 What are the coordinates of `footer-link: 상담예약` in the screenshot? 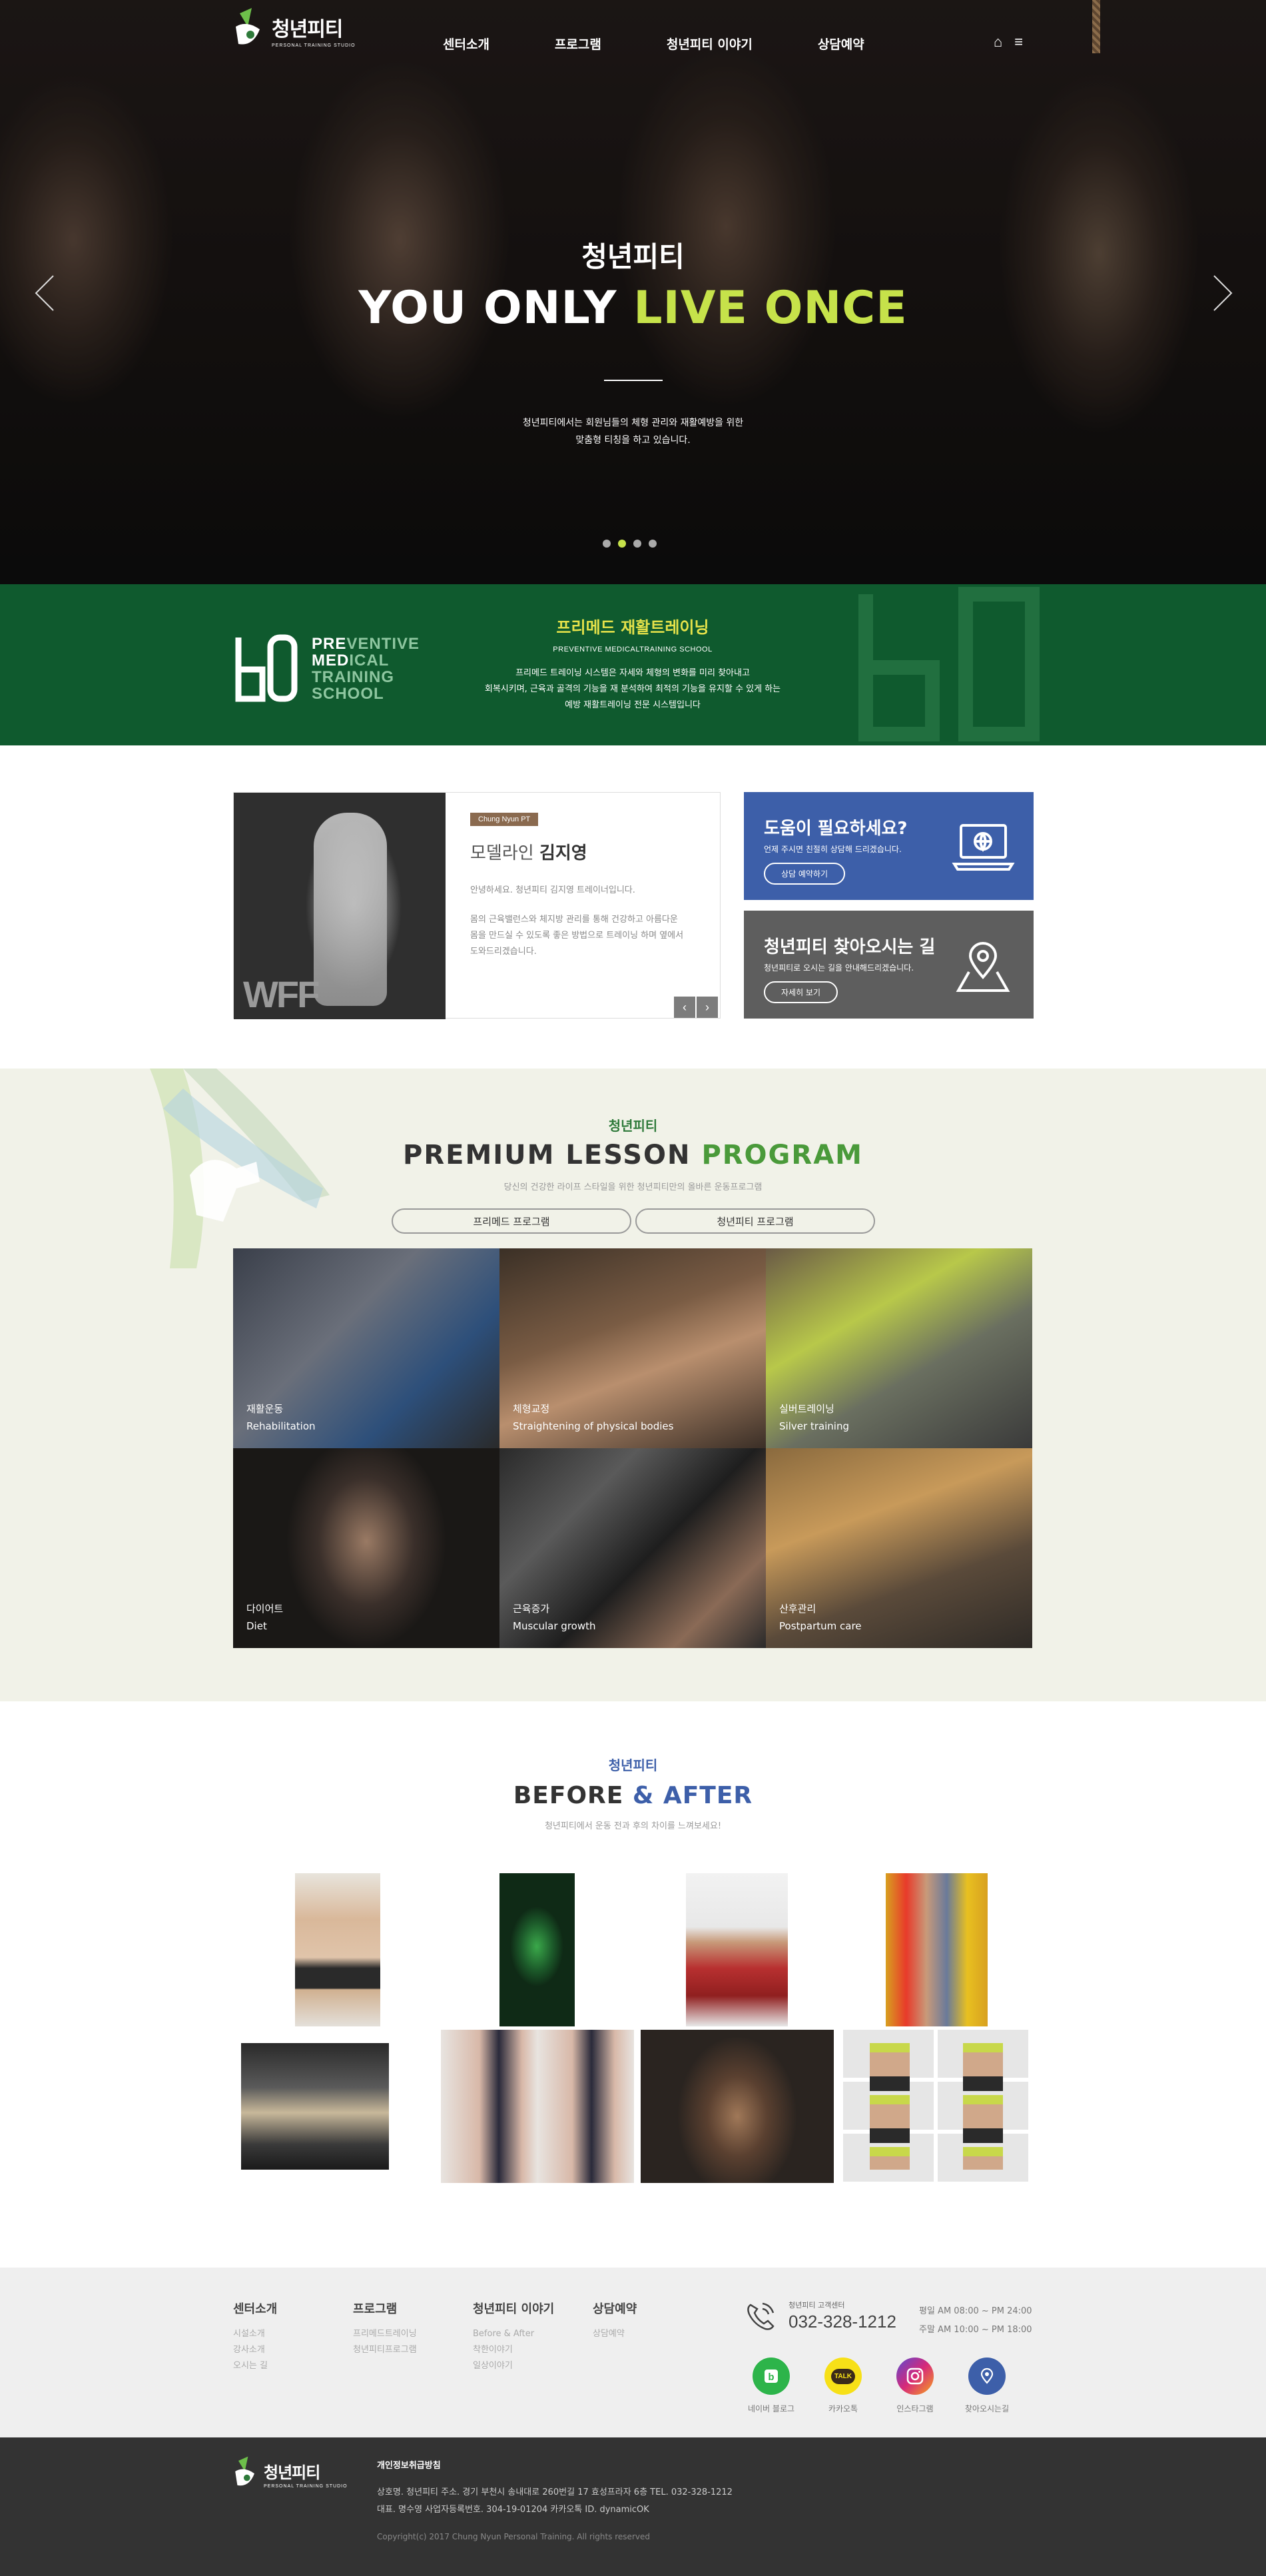 It's located at (615, 2334).